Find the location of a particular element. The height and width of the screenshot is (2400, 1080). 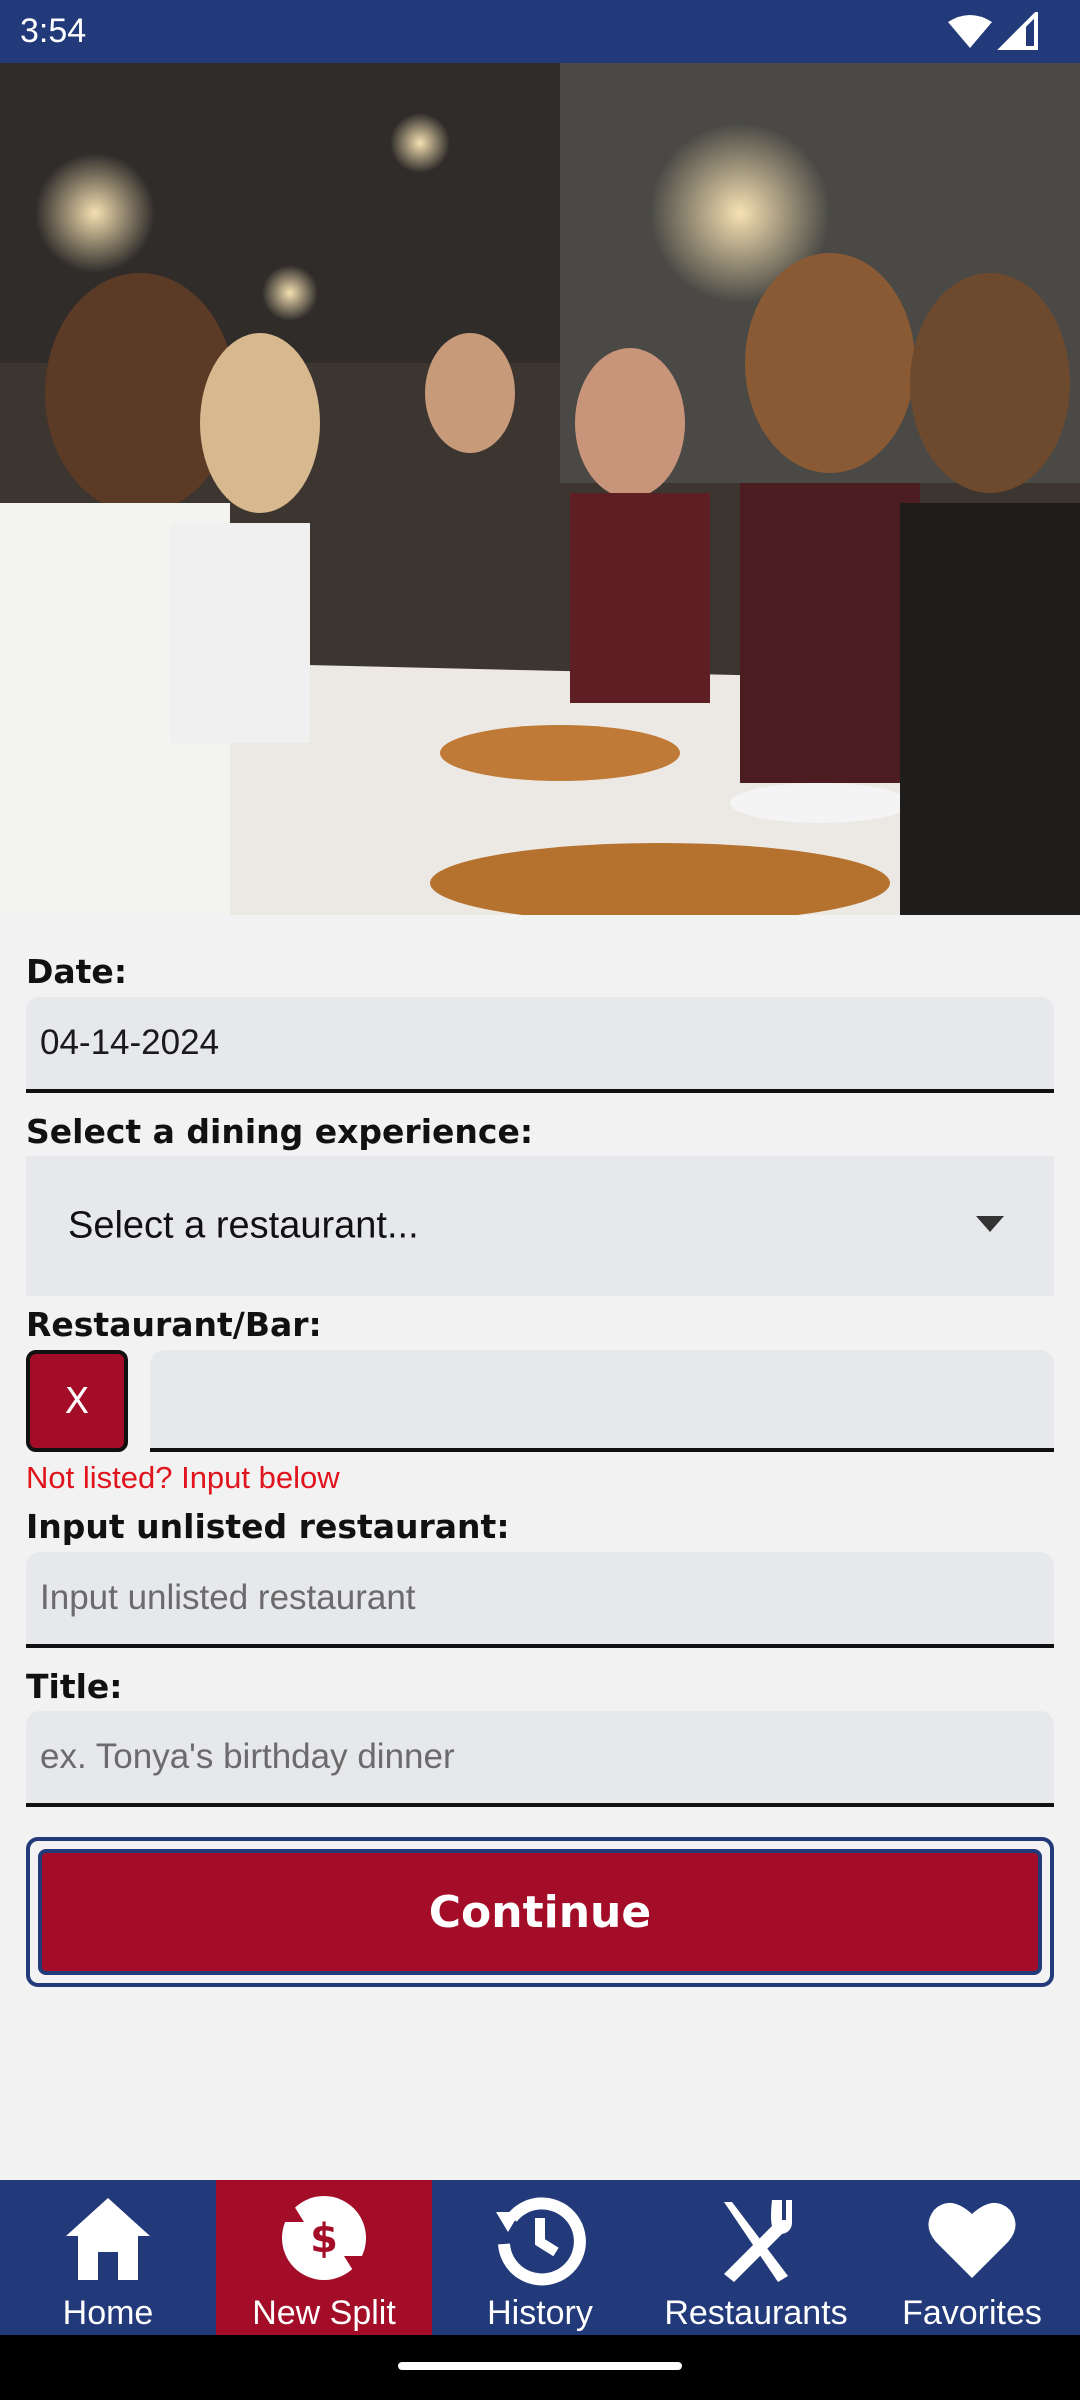

nav-favorites: Favorites is located at coordinates (972, 2257).